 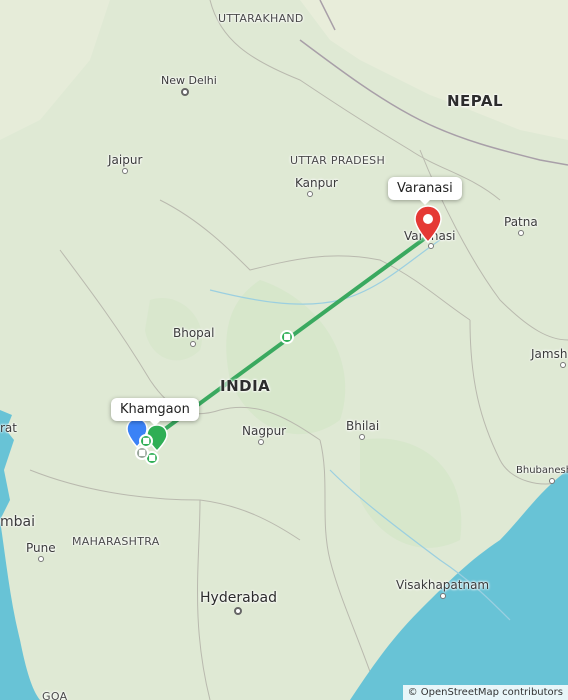 I want to click on city-dot-jaipur, so click(x=125, y=171).